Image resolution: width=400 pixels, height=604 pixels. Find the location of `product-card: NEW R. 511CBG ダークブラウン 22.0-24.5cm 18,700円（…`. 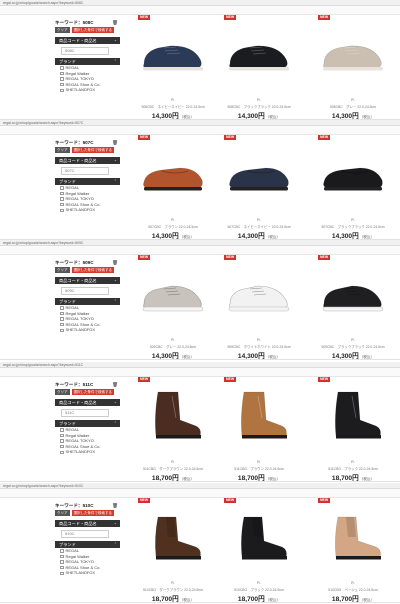

product-card: NEW R. 511CBG ダークブラウン 22.0-24.5cm 18,700円（… is located at coordinates (173, 429).